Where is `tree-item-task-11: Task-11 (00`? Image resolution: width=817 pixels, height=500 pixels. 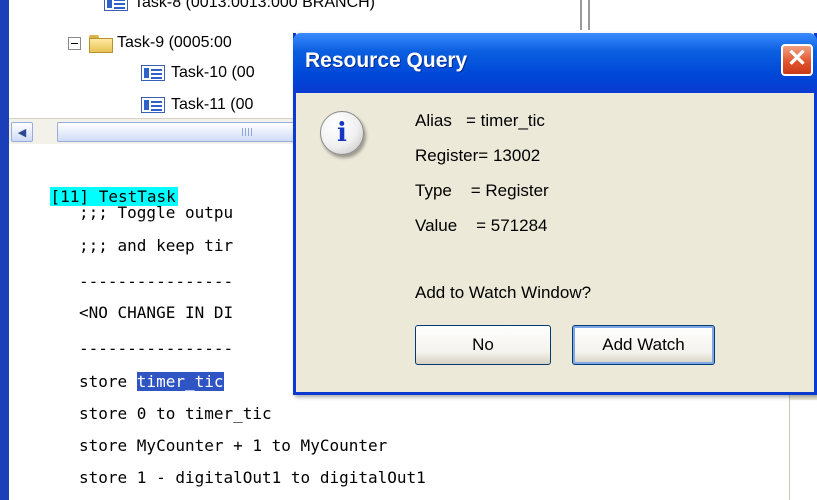
tree-item-task-11: Task-11 (00 is located at coordinates (197, 105).